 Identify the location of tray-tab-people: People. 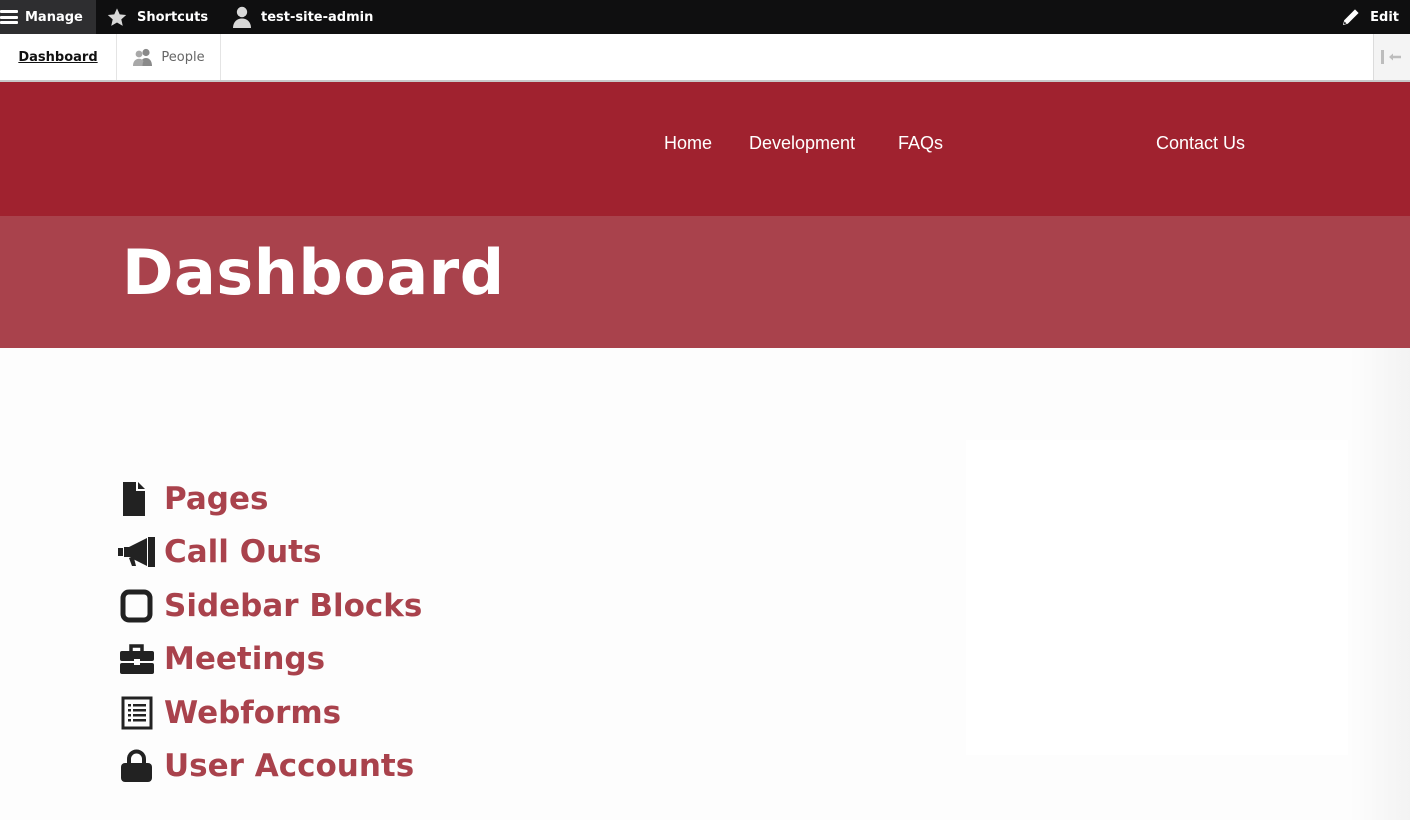
(169, 57).